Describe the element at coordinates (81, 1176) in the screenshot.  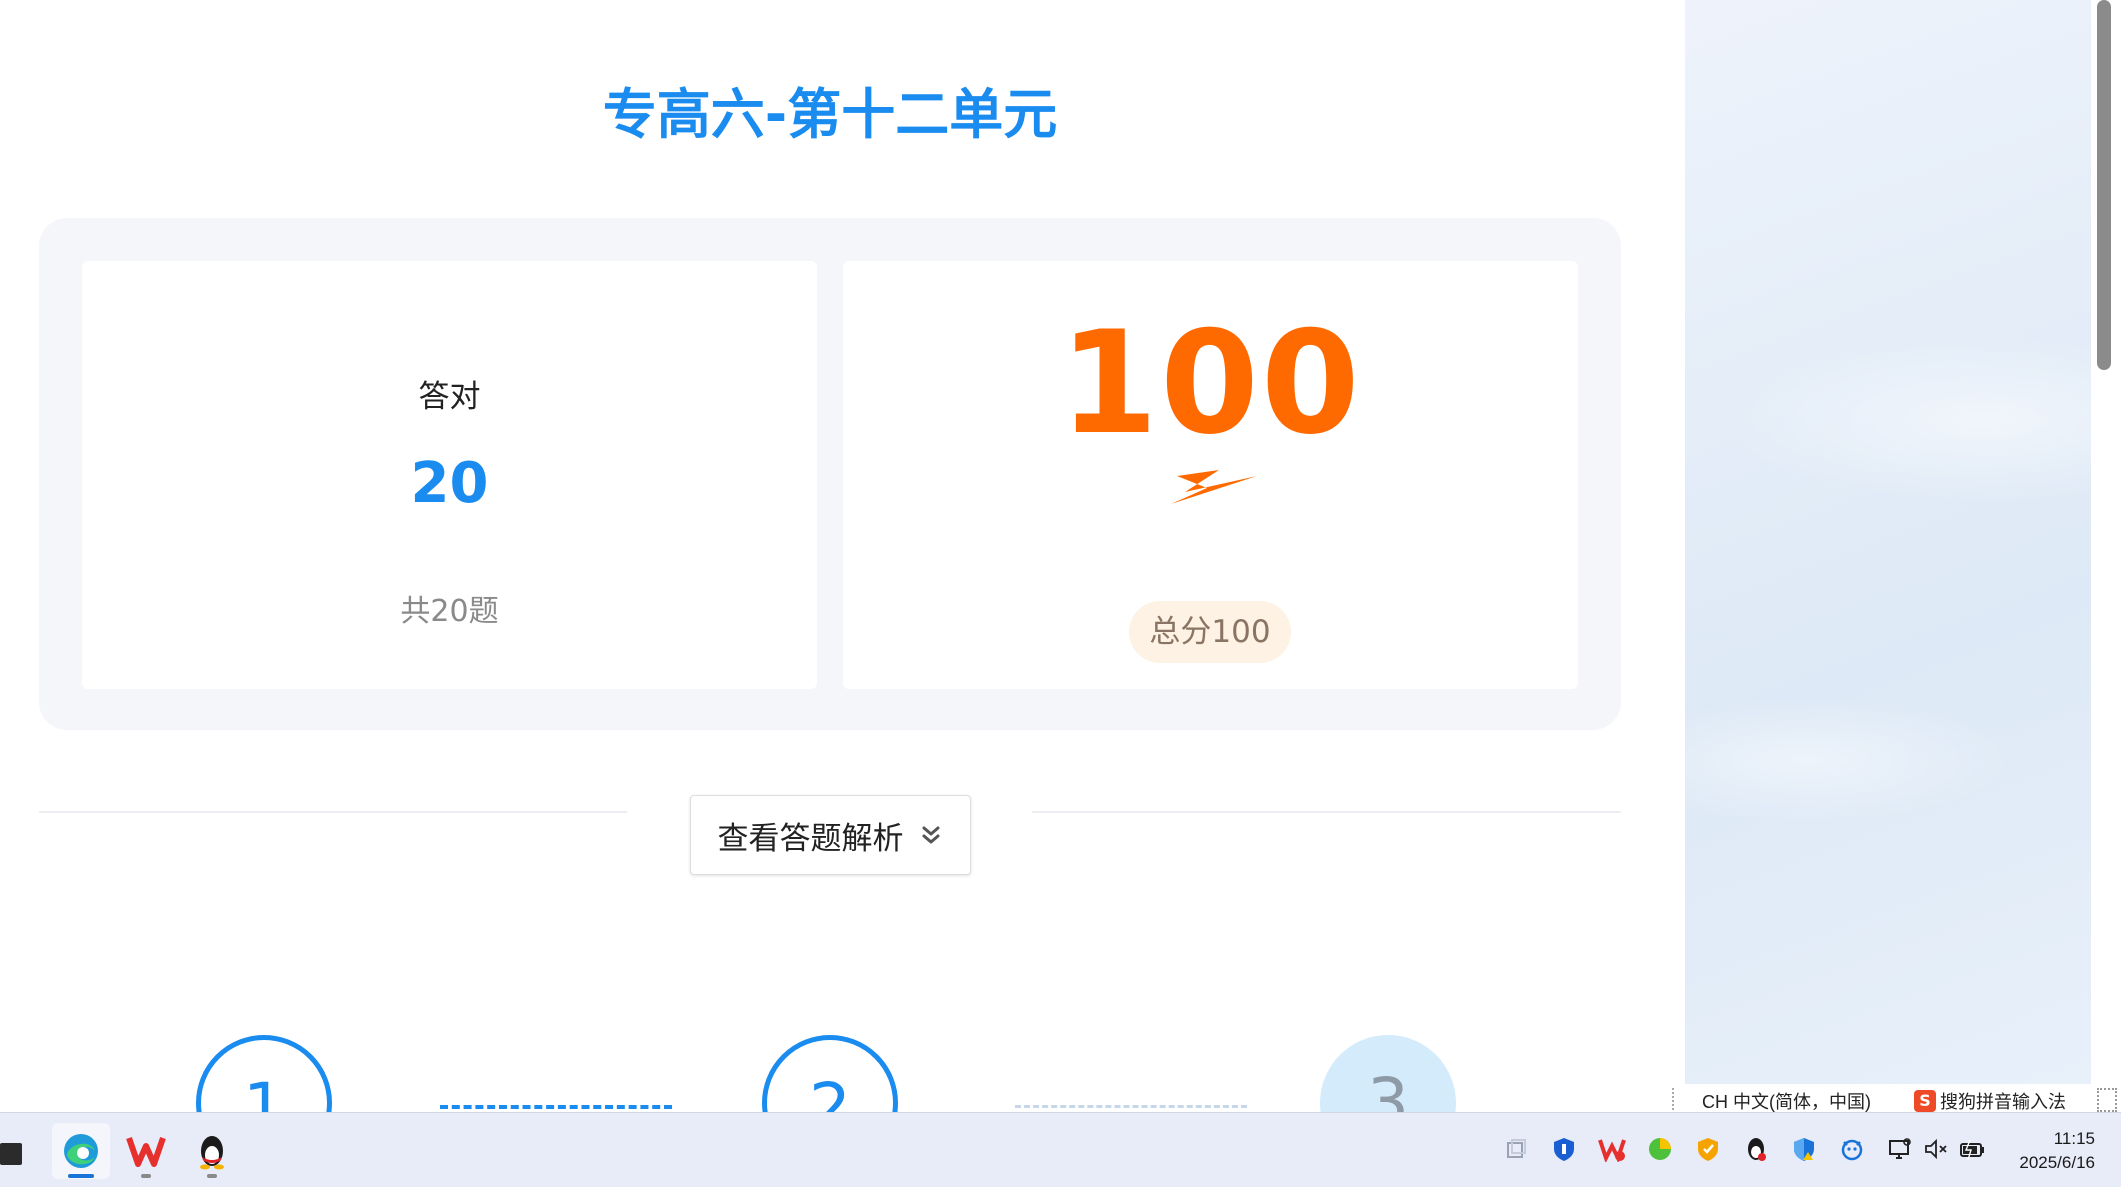
I see `active-indicator` at that location.